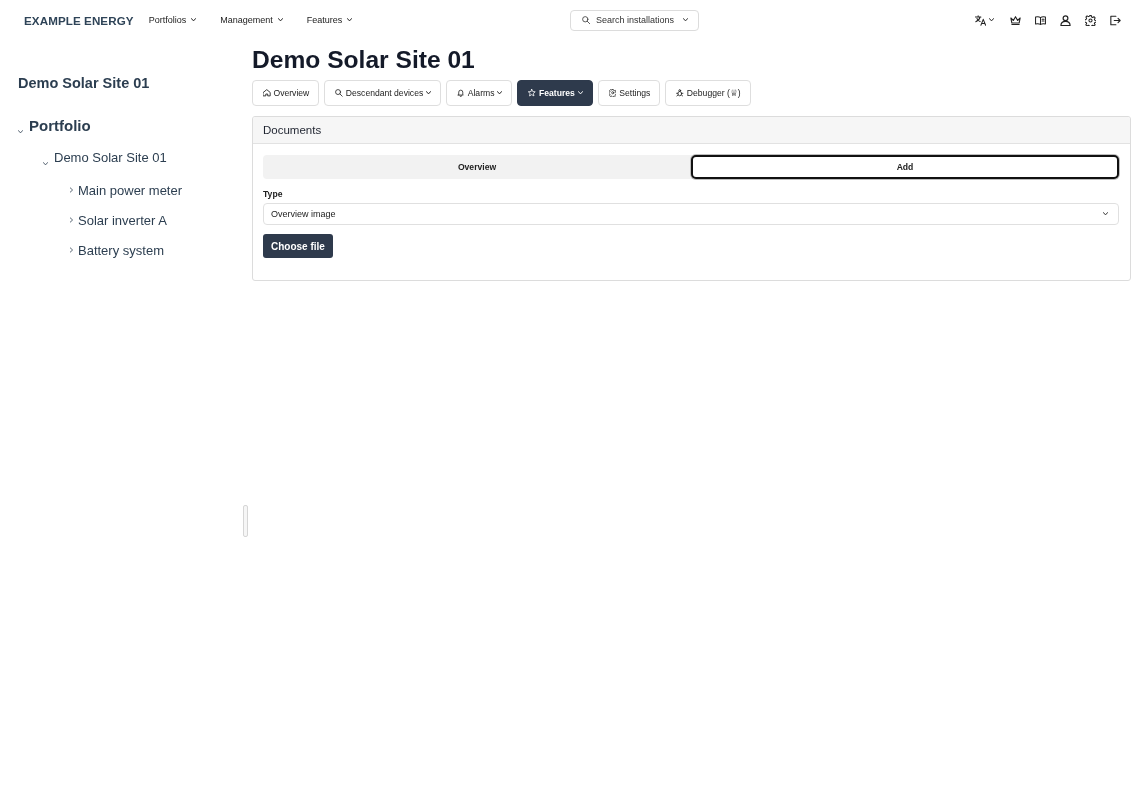  Describe the element at coordinates (245, 521) in the screenshot. I see `resize-handle` at that location.